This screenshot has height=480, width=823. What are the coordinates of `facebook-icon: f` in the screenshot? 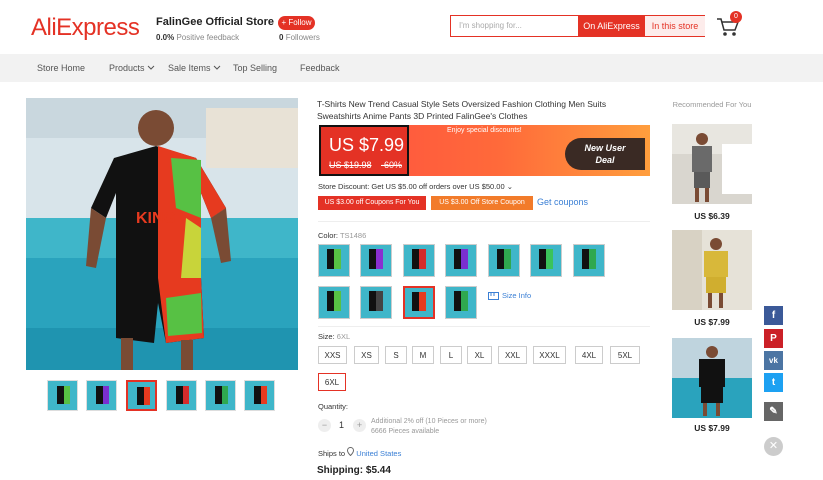 It's located at (773, 315).